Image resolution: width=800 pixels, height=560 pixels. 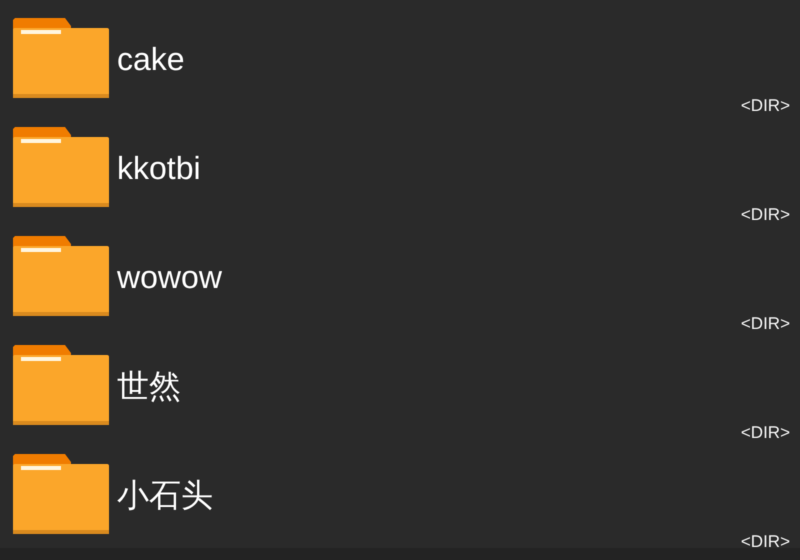 What do you see at coordinates (425, 168) in the screenshot?
I see `folder-name: kkotbi` at bounding box center [425, 168].